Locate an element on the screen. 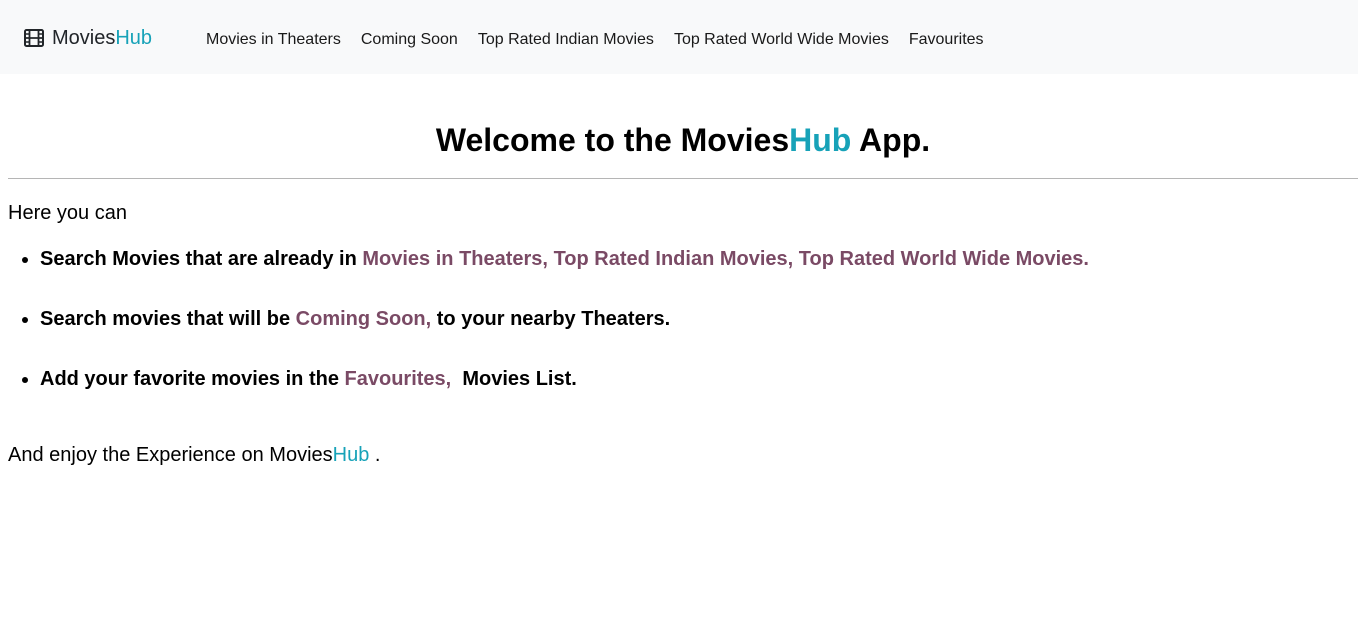 The image size is (1366, 641). nav-item: Top Rated World Wide Movies is located at coordinates (783, 40).